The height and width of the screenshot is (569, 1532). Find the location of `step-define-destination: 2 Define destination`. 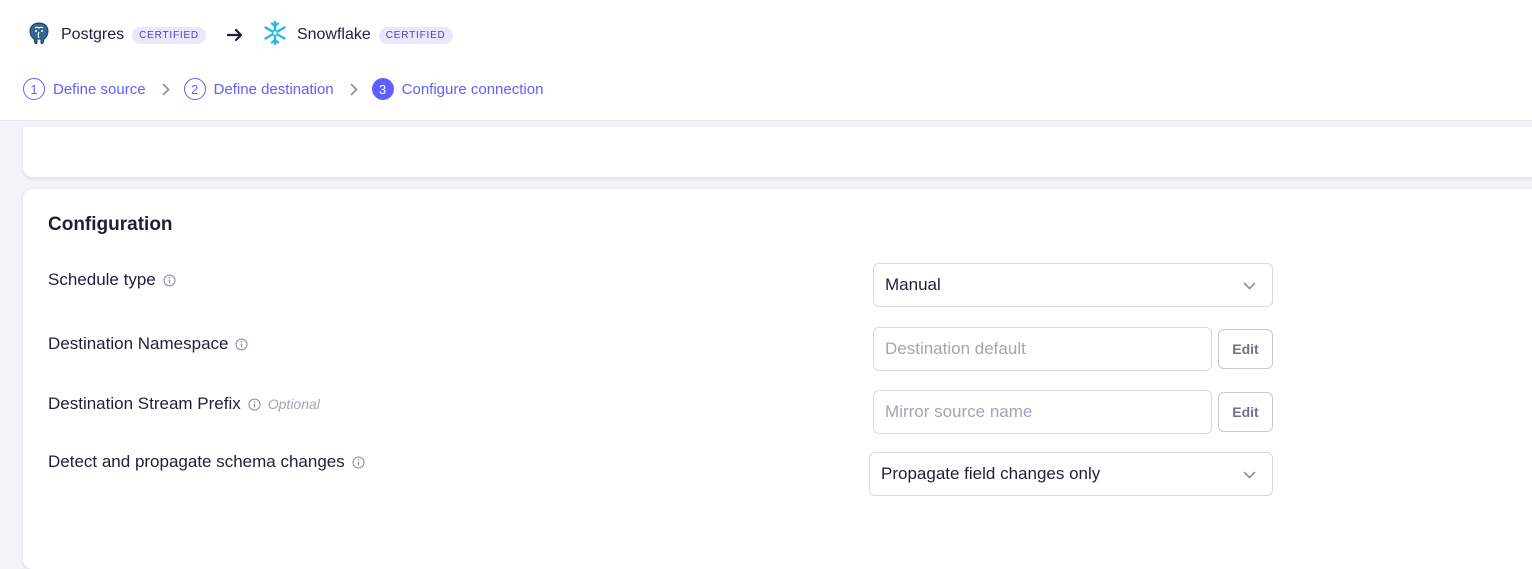

step-define-destination: 2 Define destination is located at coordinates (258, 89).